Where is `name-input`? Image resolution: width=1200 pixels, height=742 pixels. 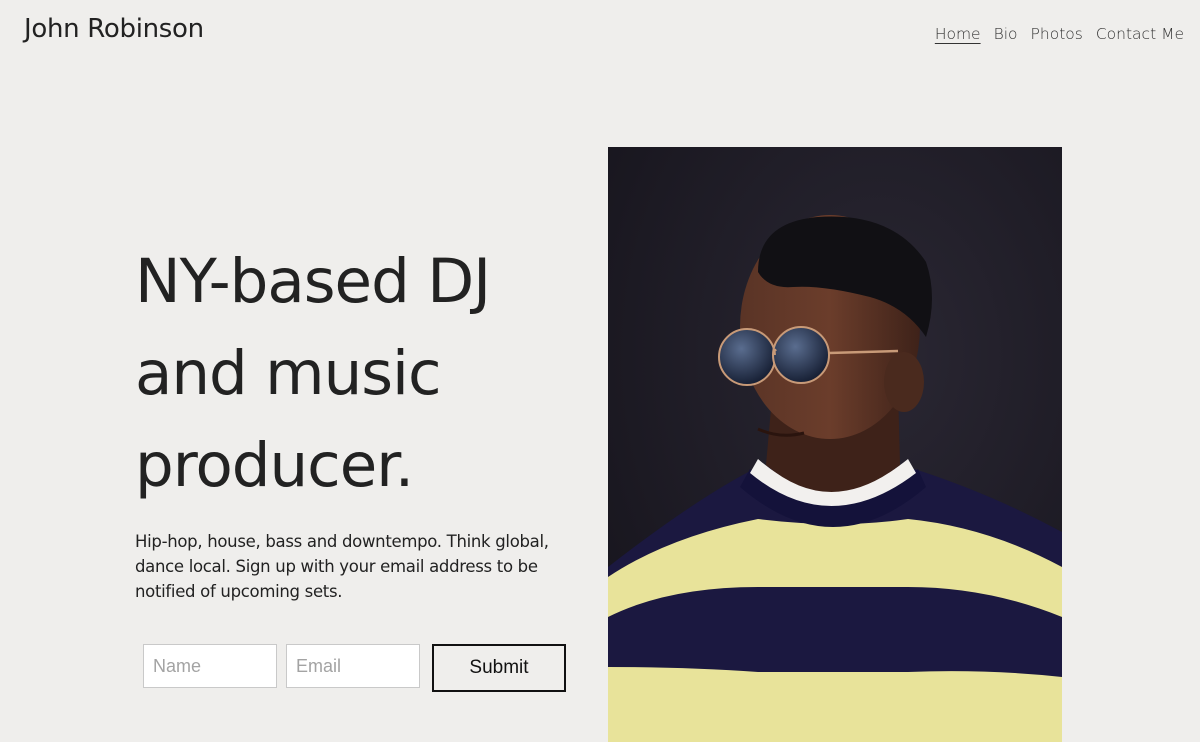
name-input is located at coordinates (210, 666).